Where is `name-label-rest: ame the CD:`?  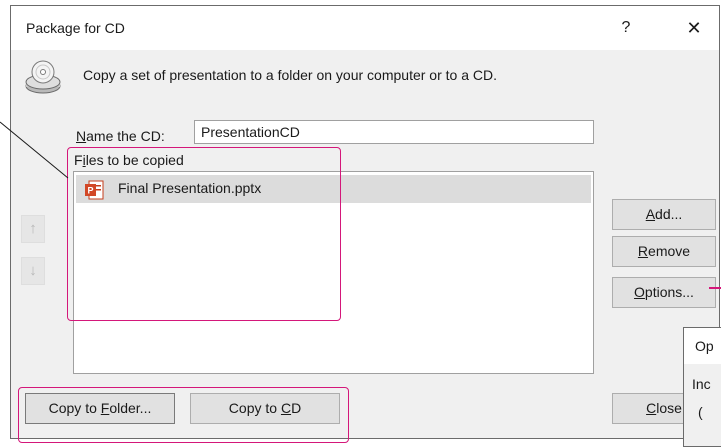 name-label-rest: ame the CD: is located at coordinates (125, 136).